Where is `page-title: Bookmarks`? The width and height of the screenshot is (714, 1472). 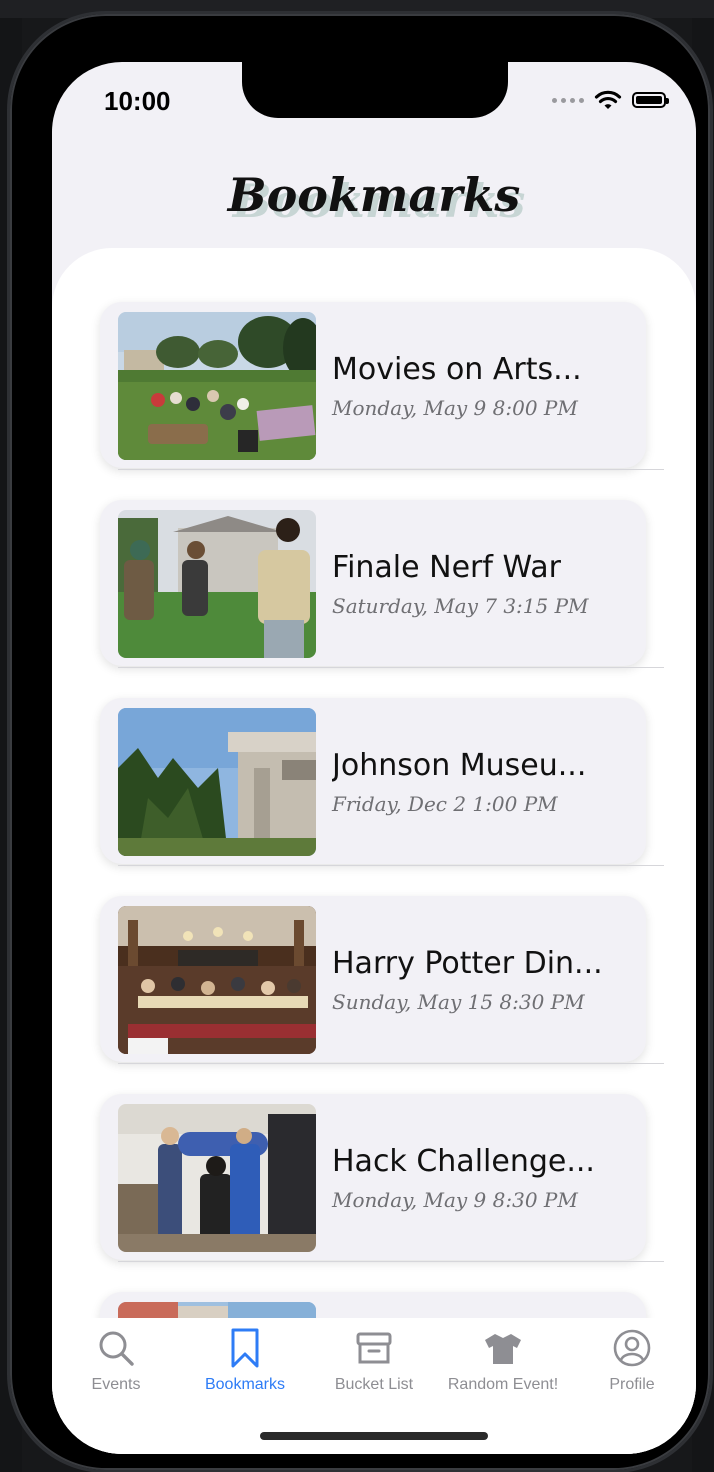
page-title: Bookmarks is located at coordinates (374, 195).